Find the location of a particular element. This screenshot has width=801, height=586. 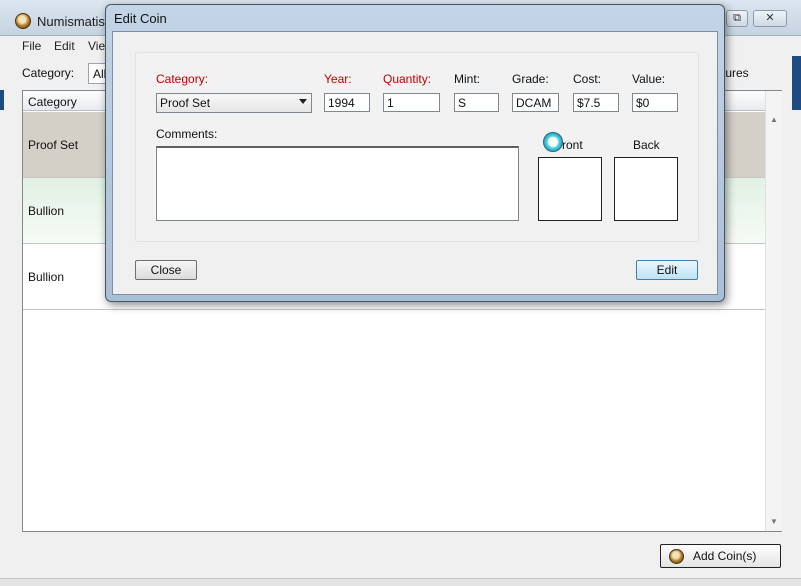

back-image-box is located at coordinates (646, 189).